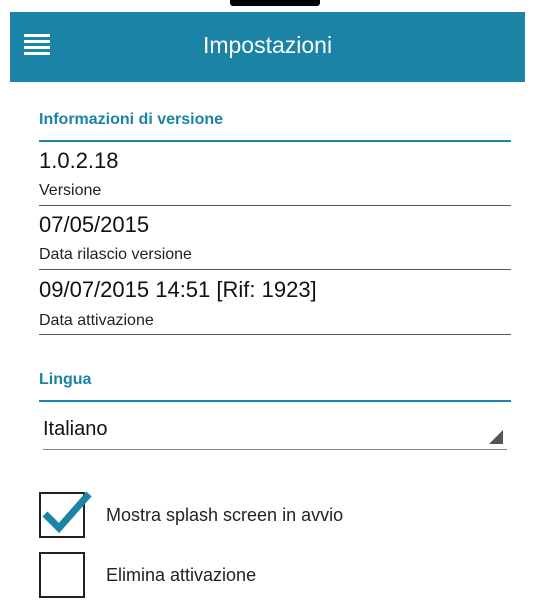 The image size is (535, 602). What do you see at coordinates (178, 289) in the screenshot?
I see `activation-date-value: 09/07/2015 14:51 [Rif: 1923]` at bounding box center [178, 289].